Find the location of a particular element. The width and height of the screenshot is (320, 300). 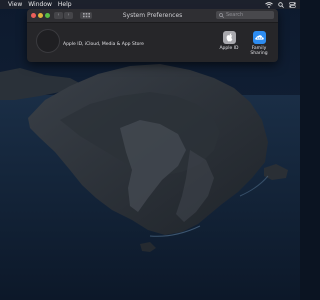

user-avatar is located at coordinates (48, 41).